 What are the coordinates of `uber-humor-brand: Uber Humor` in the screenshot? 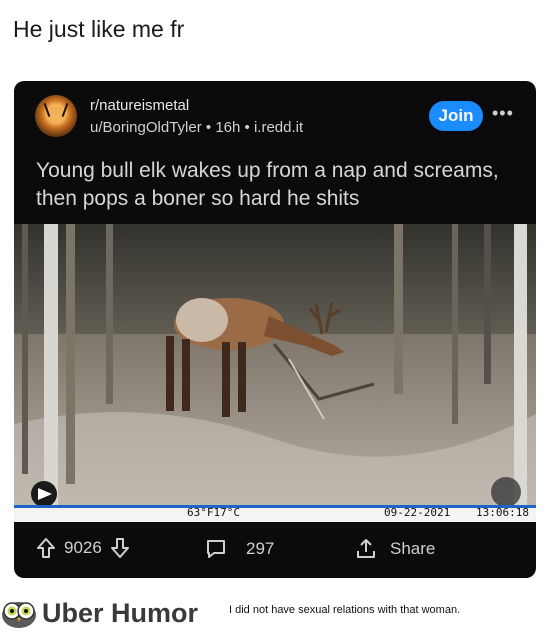 It's located at (99, 613).